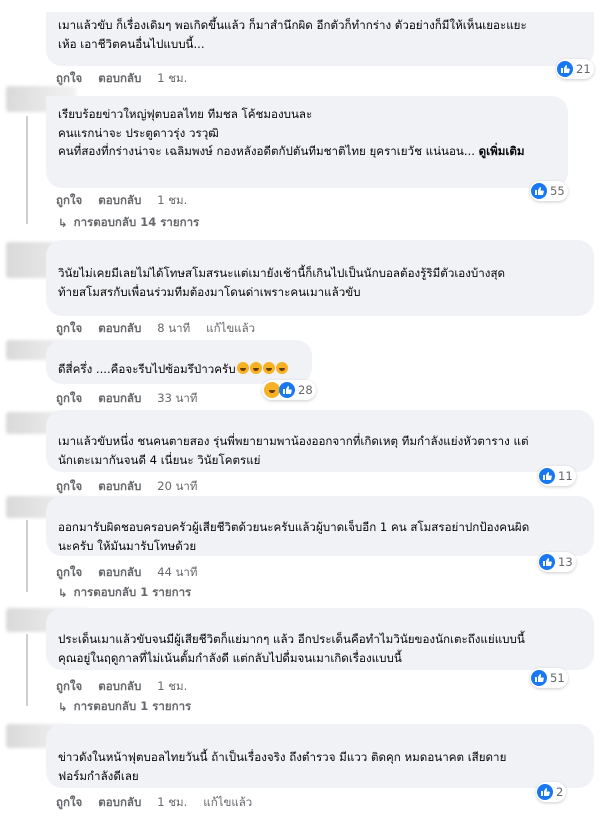 Image resolution: width=608 pixels, height=816 pixels. I want to click on comment-actions: ถูกใจ ตอบกลับ 1 ชม. แก้ไขแล้ว, so click(162, 803).